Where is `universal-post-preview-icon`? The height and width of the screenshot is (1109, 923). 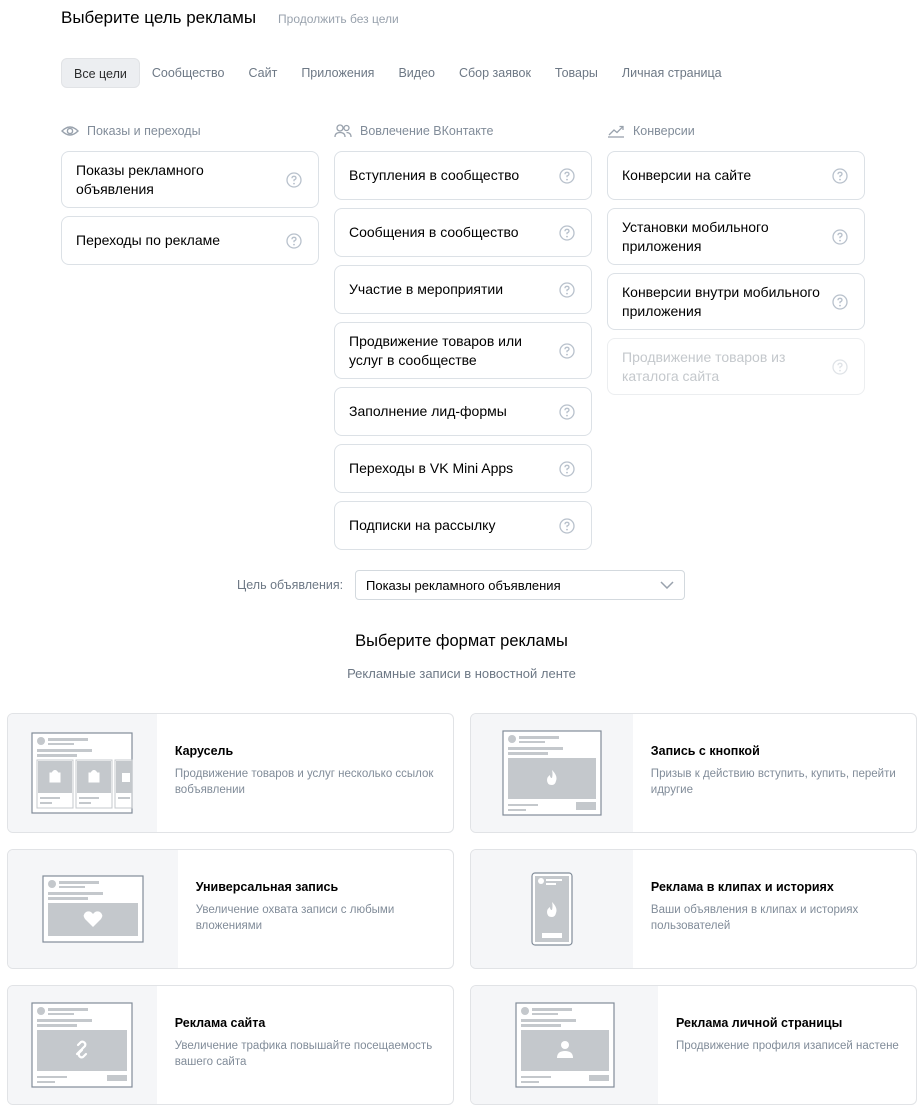
universal-post-preview-icon is located at coordinates (93, 909).